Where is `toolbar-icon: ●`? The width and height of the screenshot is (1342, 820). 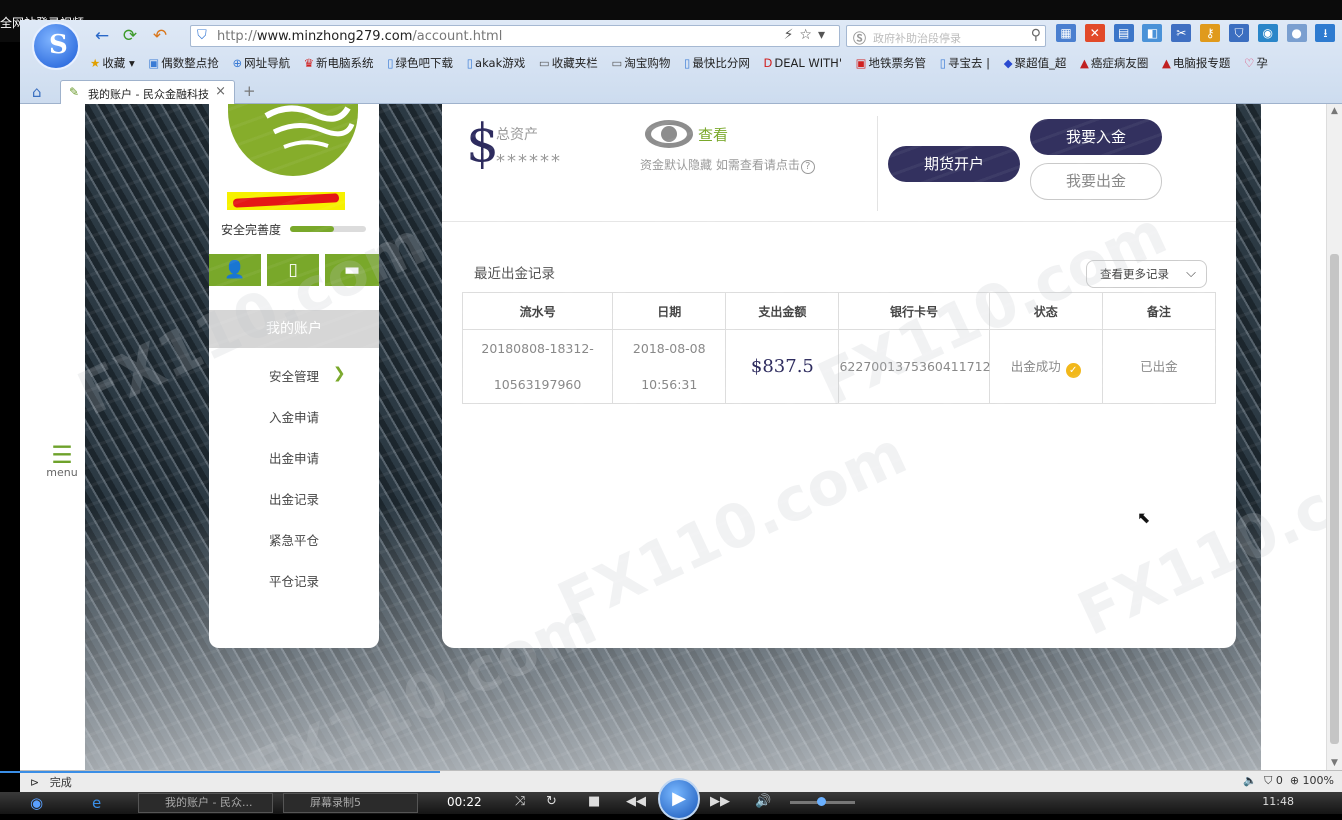
toolbar-icon: ● is located at coordinates (1296, 33).